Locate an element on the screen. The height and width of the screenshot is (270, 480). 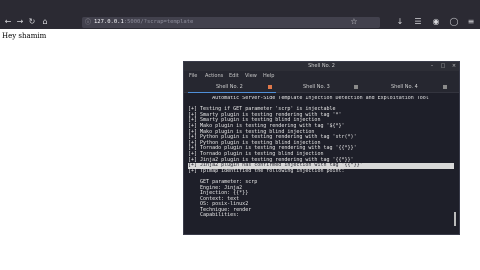
terminal-line: Capabilities: is located at coordinates (214, 215).